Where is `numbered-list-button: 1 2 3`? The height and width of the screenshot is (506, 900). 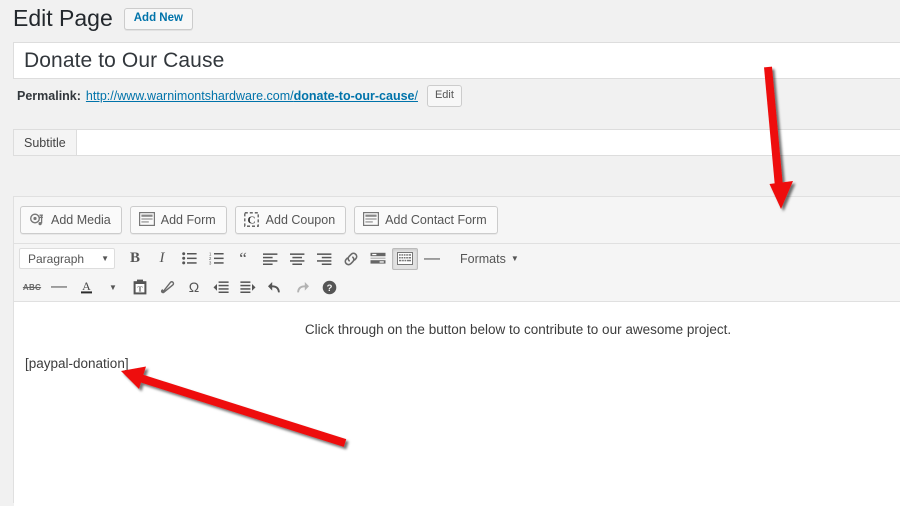
numbered-list-button: 1 2 3 is located at coordinates (216, 259).